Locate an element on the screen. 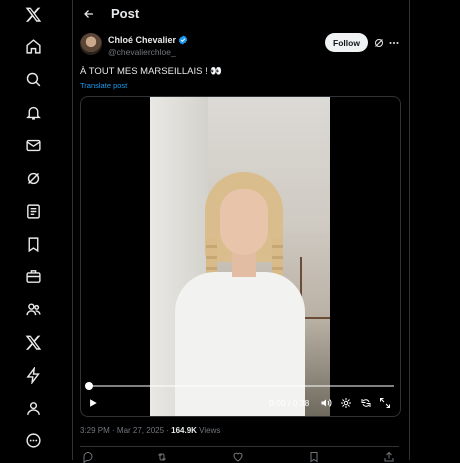 This screenshot has height=463, width=460. meta-separator is located at coordinates (239, 446).